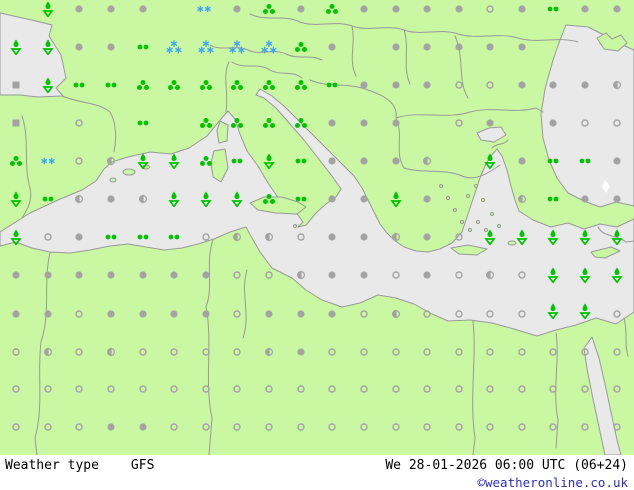  What do you see at coordinates (174, 47) in the screenshot?
I see `snow-shower-icon` at bounding box center [174, 47].